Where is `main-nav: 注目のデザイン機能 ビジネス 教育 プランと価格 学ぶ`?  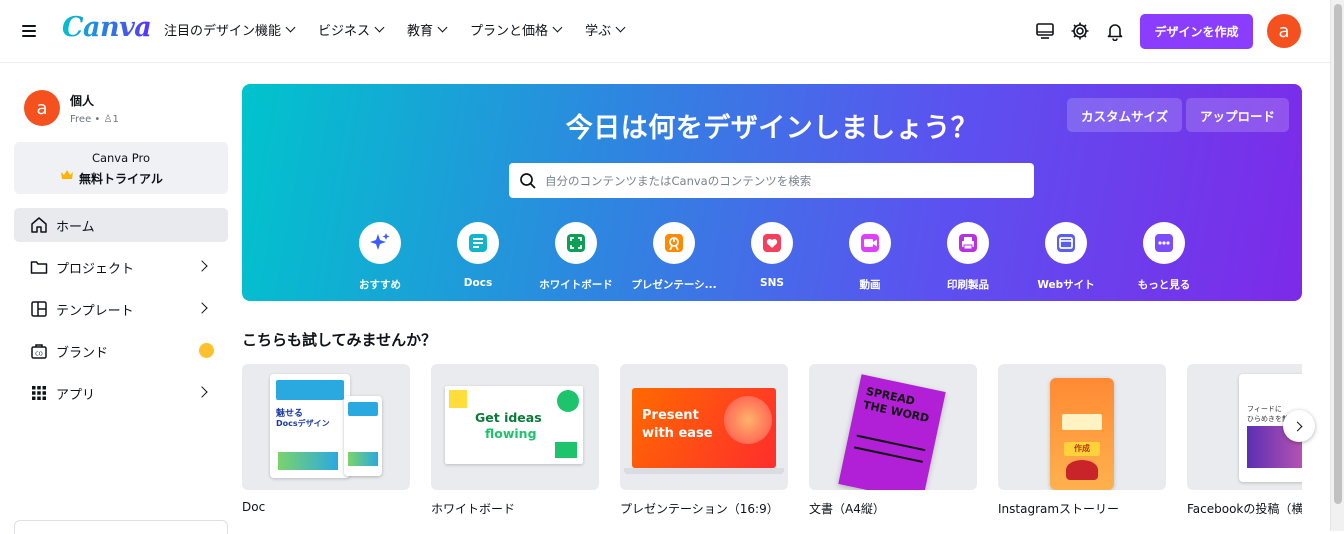 main-nav: 注目のデザイン機能 ビジネス 教育 プランと価格 学ぶ is located at coordinates (406, 29).